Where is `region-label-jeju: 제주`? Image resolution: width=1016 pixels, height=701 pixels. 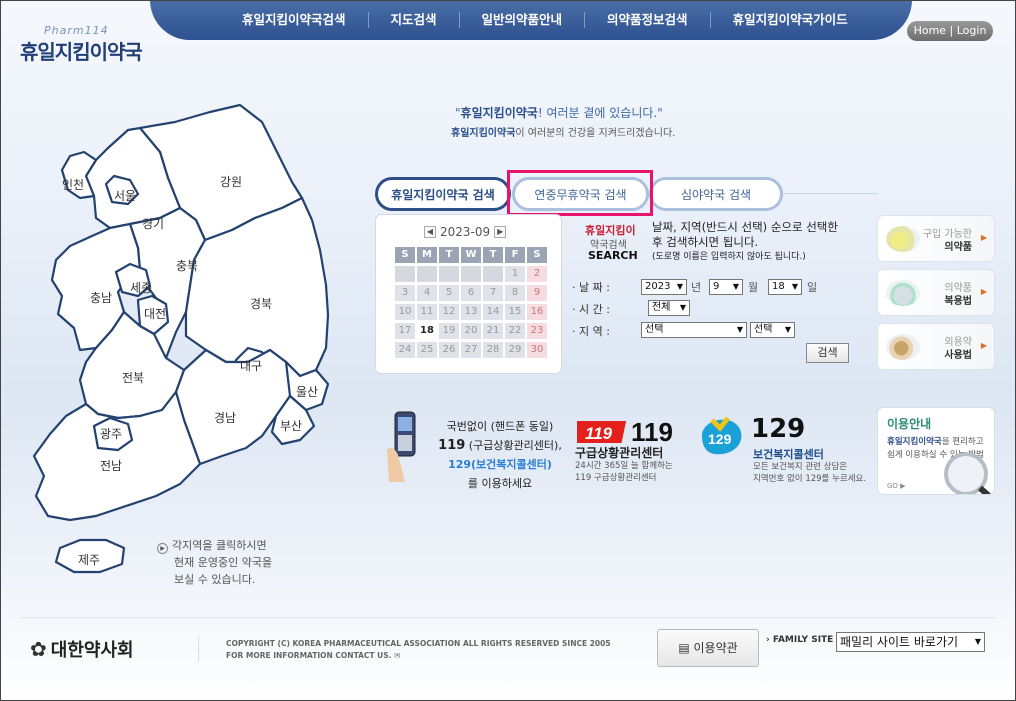 region-label-jeju: 제주 is located at coordinates (89, 560).